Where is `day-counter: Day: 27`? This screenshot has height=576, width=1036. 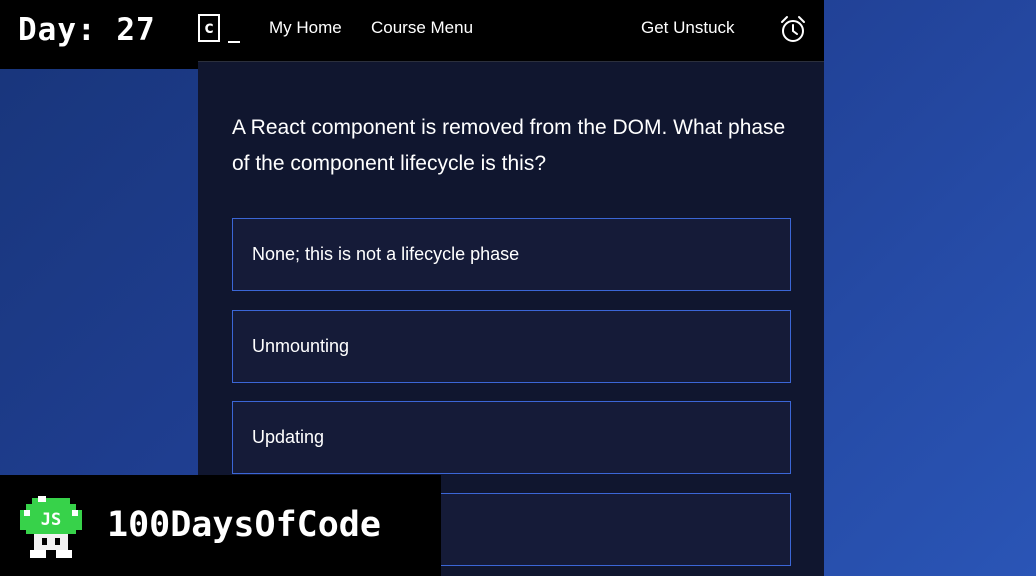 day-counter: Day: 27 is located at coordinates (87, 30).